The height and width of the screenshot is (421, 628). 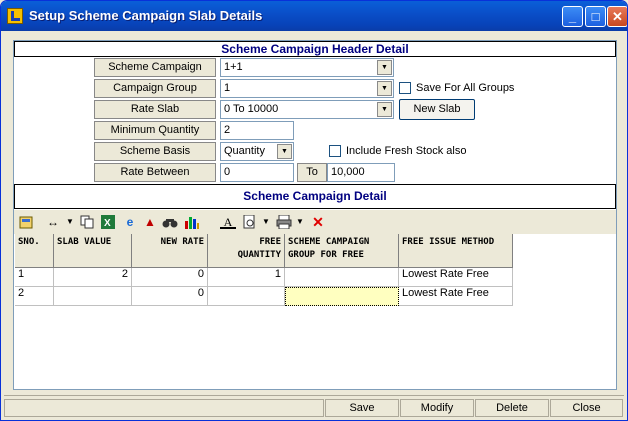 I want to click on column-width-icon: ↔, so click(x=53, y=222).